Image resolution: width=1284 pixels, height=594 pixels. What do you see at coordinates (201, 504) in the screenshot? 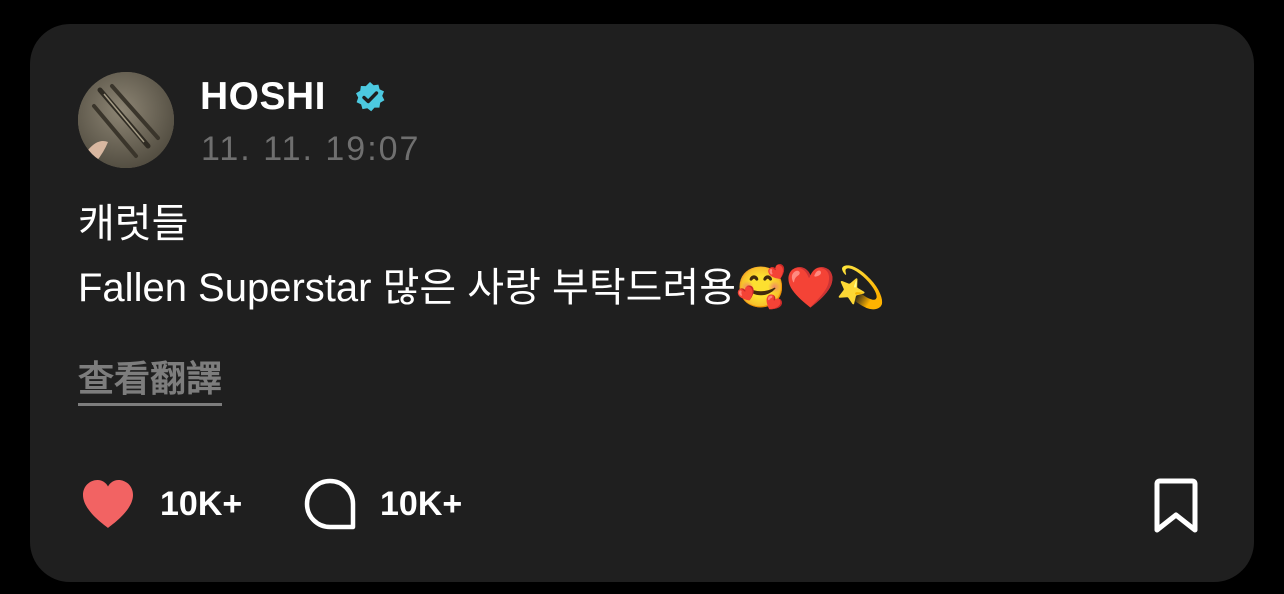
I see `like-count: 10K+` at bounding box center [201, 504].